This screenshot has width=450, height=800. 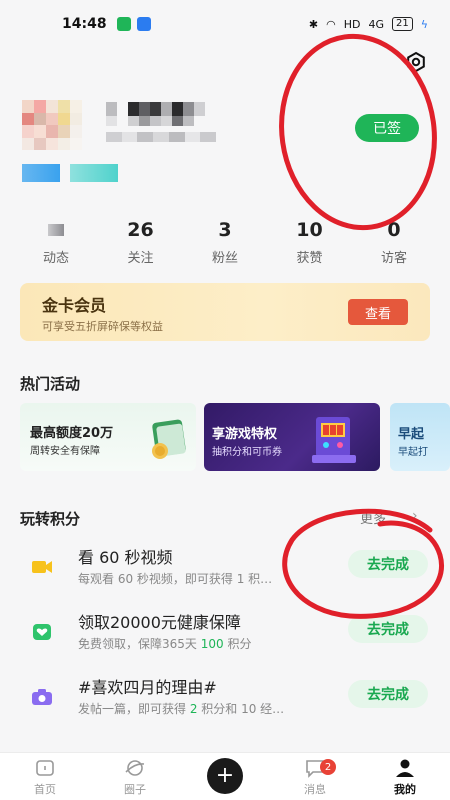 What do you see at coordinates (247, 452) in the screenshot?
I see `banner-subtitle: 抽积分和可币券` at bounding box center [247, 452].